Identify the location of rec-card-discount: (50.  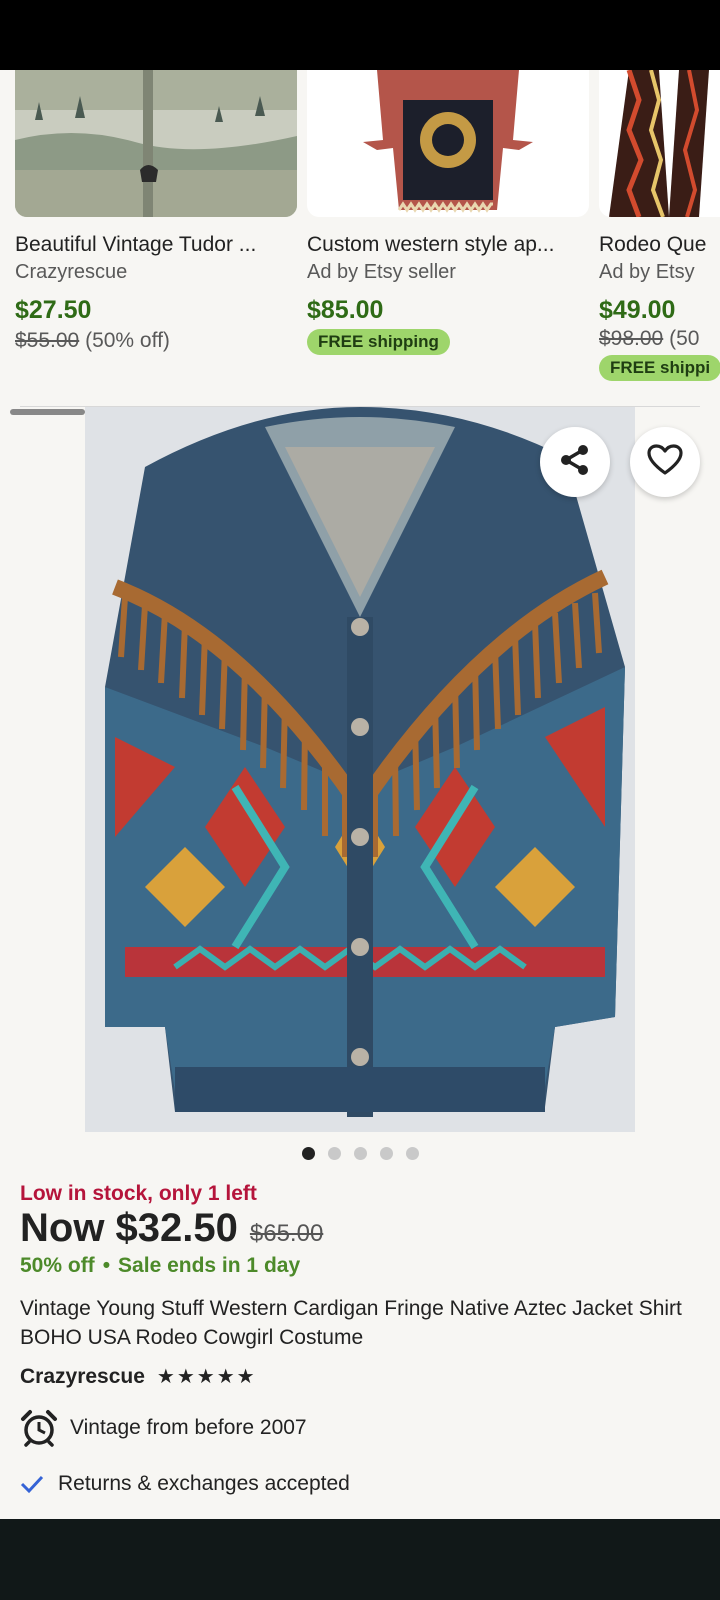
(684, 338).